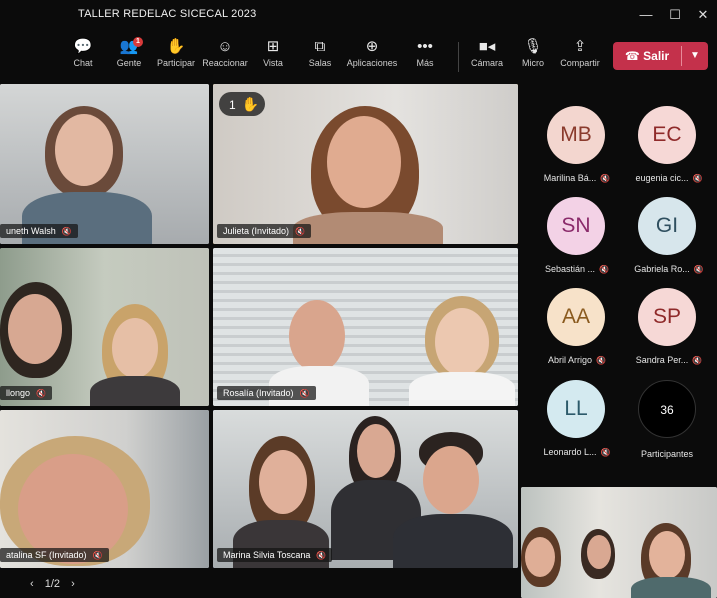 This screenshot has height=598, width=717. I want to click on participant-avatar: SN, so click(576, 226).